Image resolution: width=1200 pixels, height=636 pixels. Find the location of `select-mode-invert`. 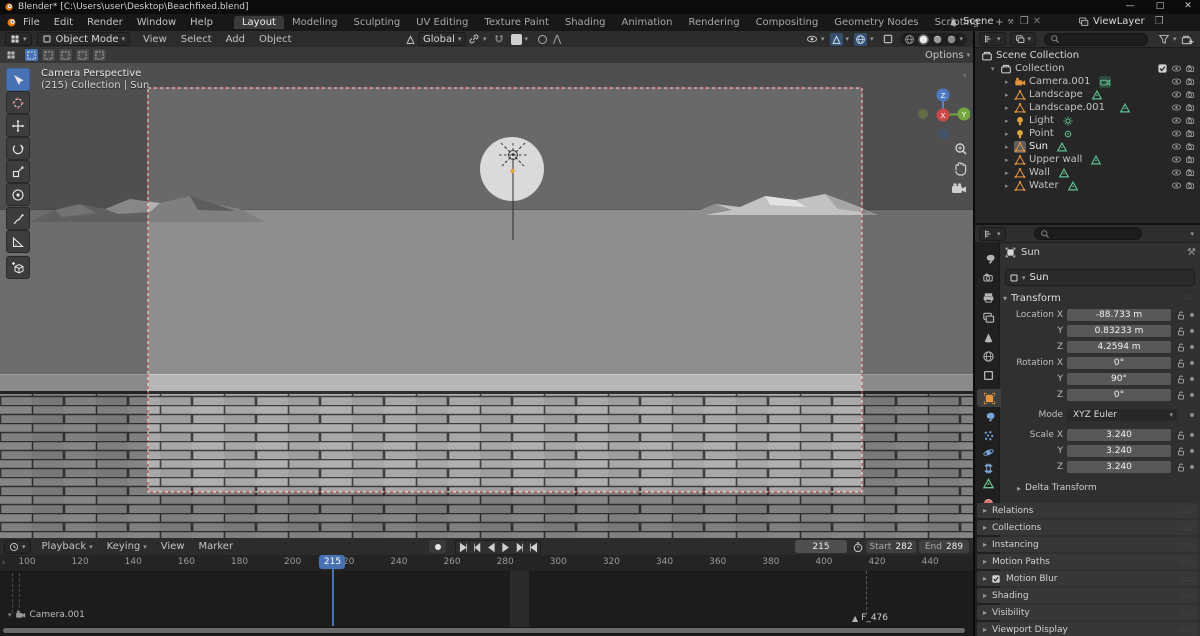

select-mode-invert is located at coordinates (82, 55).